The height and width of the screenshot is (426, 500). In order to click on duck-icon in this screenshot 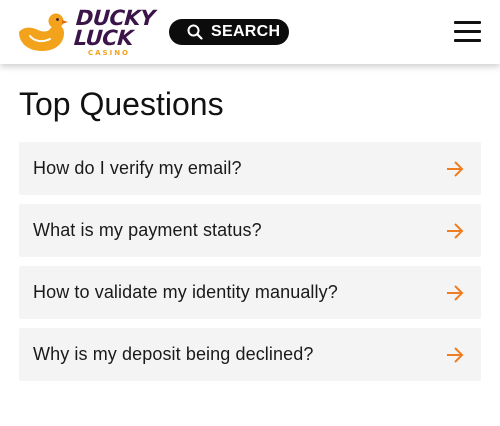, I will do `click(43, 32)`.